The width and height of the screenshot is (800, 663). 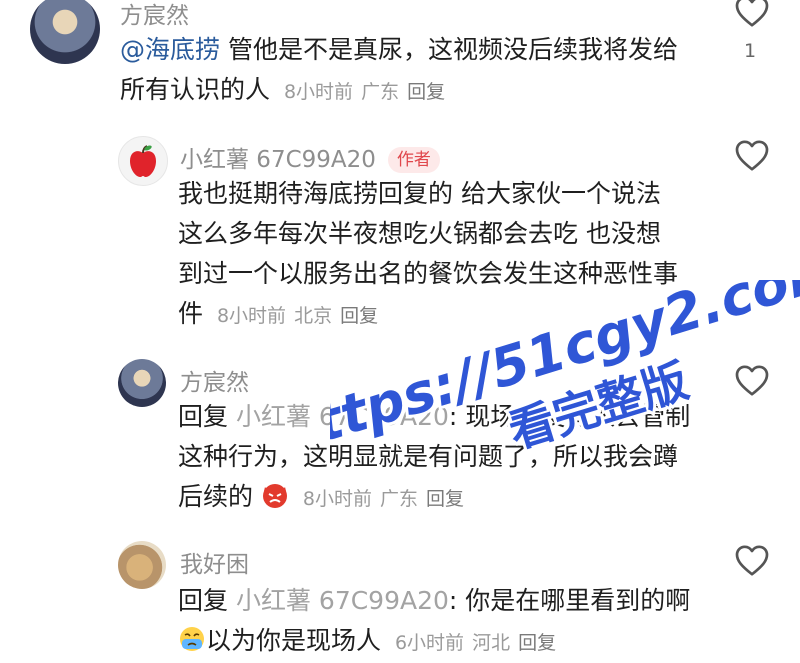 I want to click on comment-body: : 你是在哪里看到的啊, so click(x=569, y=600).